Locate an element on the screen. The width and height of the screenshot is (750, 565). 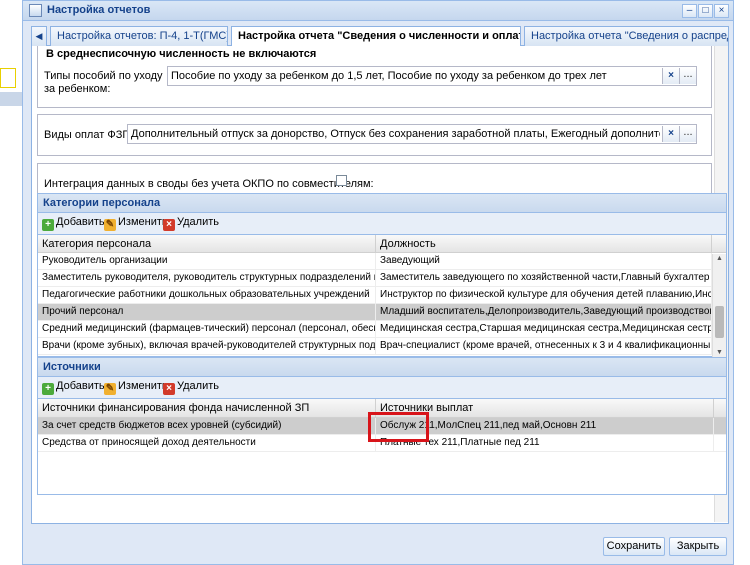
benefit-types-label: Типы пособий по уходу за ребенком: is located at coordinates (103, 82).